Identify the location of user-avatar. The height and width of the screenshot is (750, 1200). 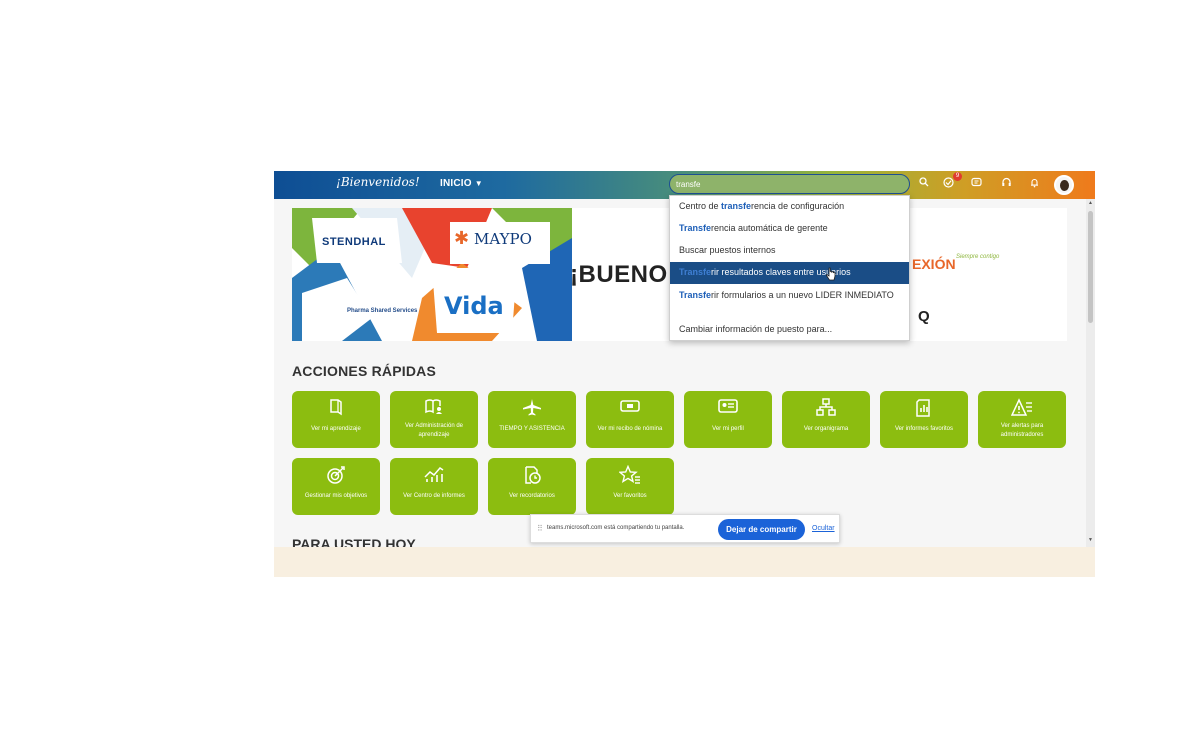
(1064, 185).